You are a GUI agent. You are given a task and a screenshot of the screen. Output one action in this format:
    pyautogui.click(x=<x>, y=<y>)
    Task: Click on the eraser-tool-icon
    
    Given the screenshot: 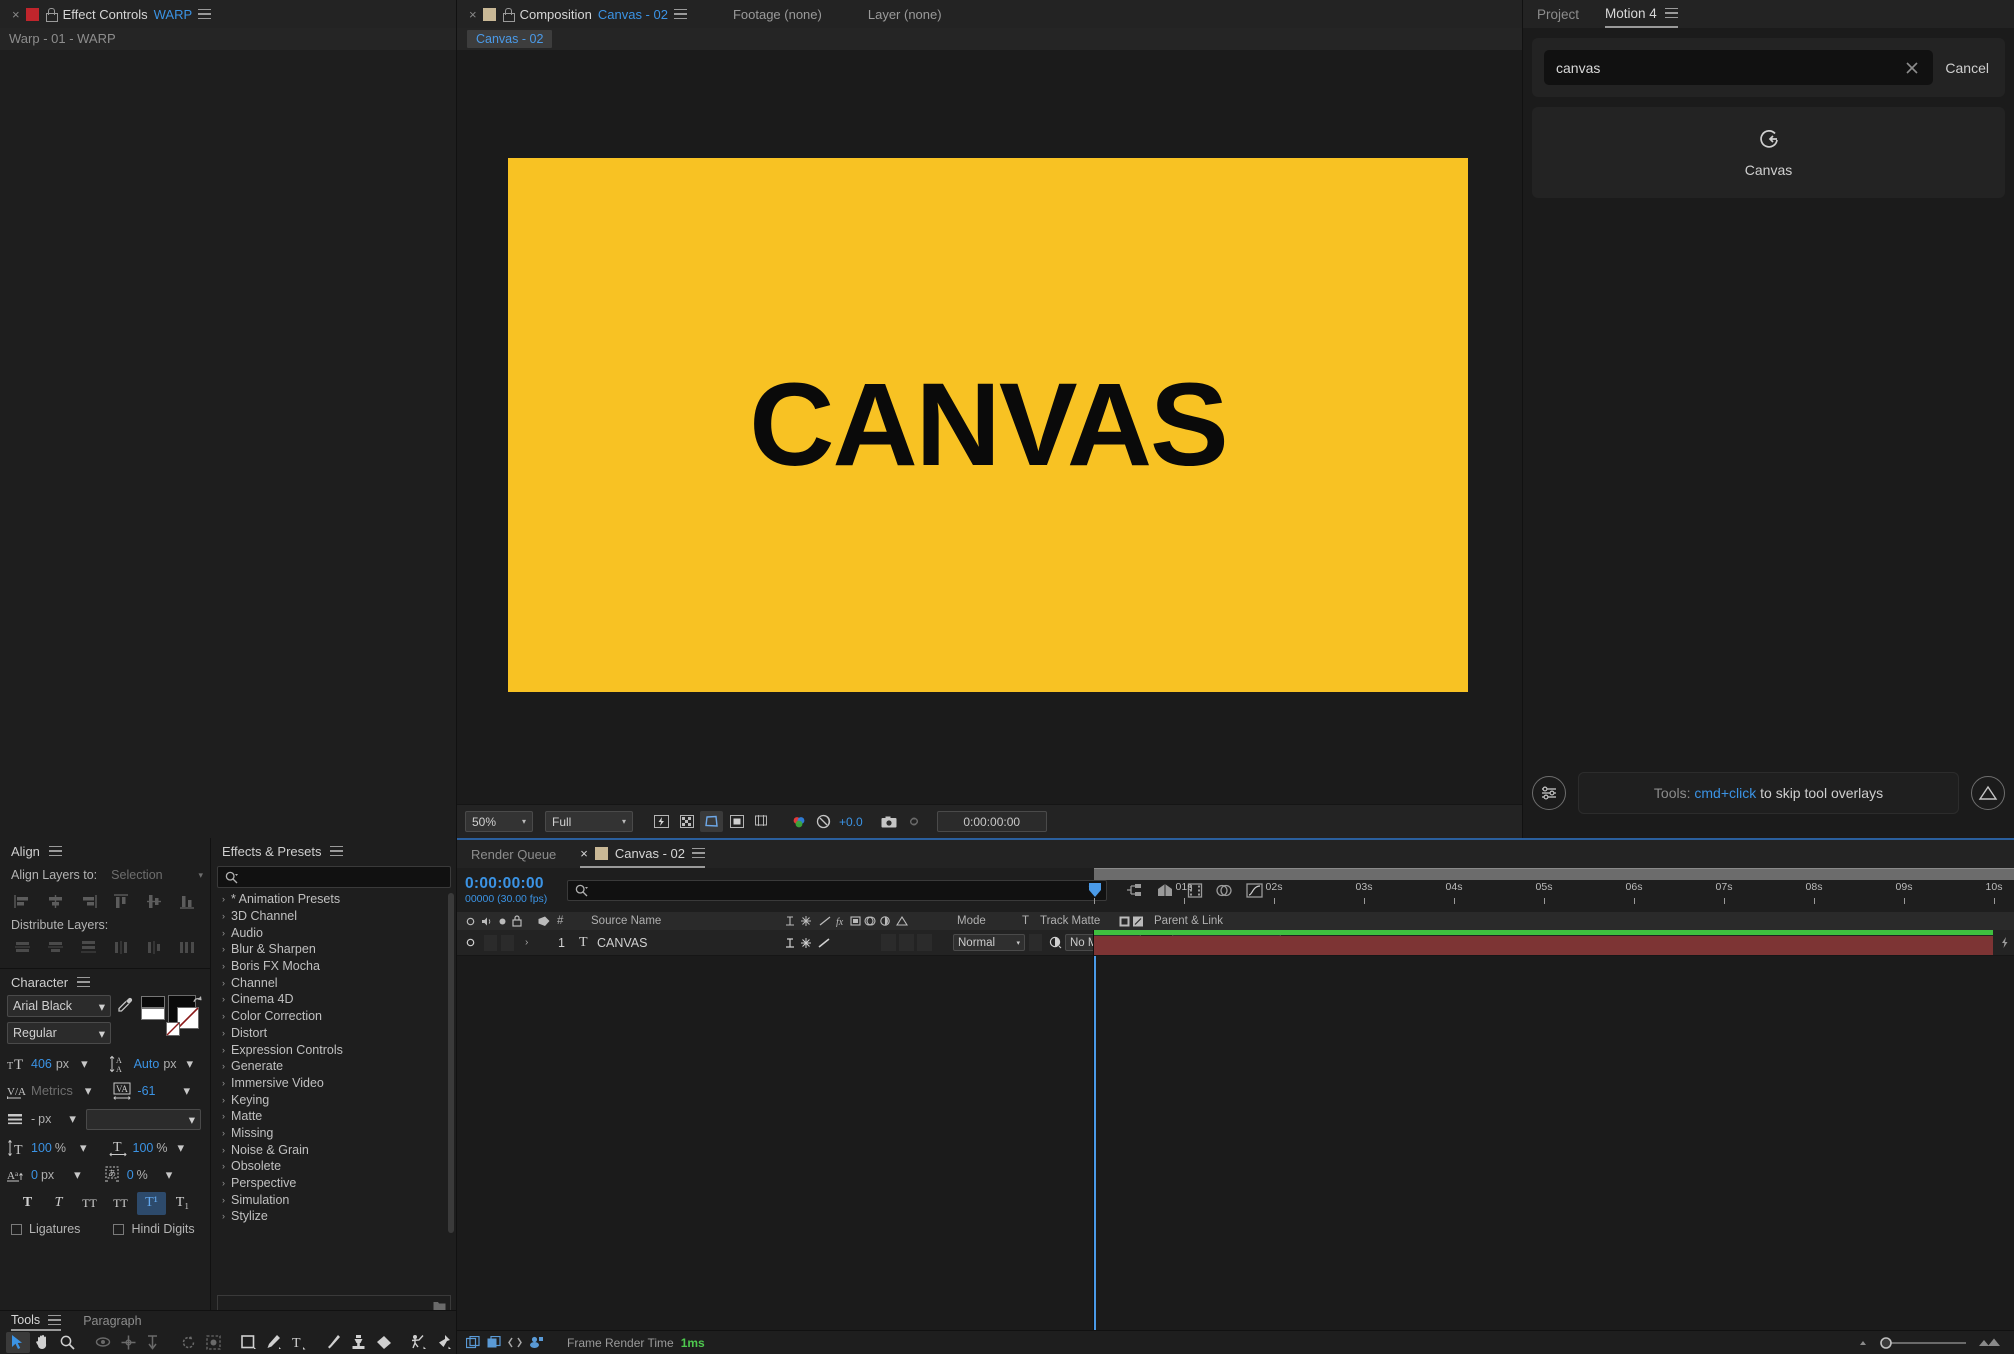 What is the action you would take?
    pyautogui.click(x=384, y=1342)
    